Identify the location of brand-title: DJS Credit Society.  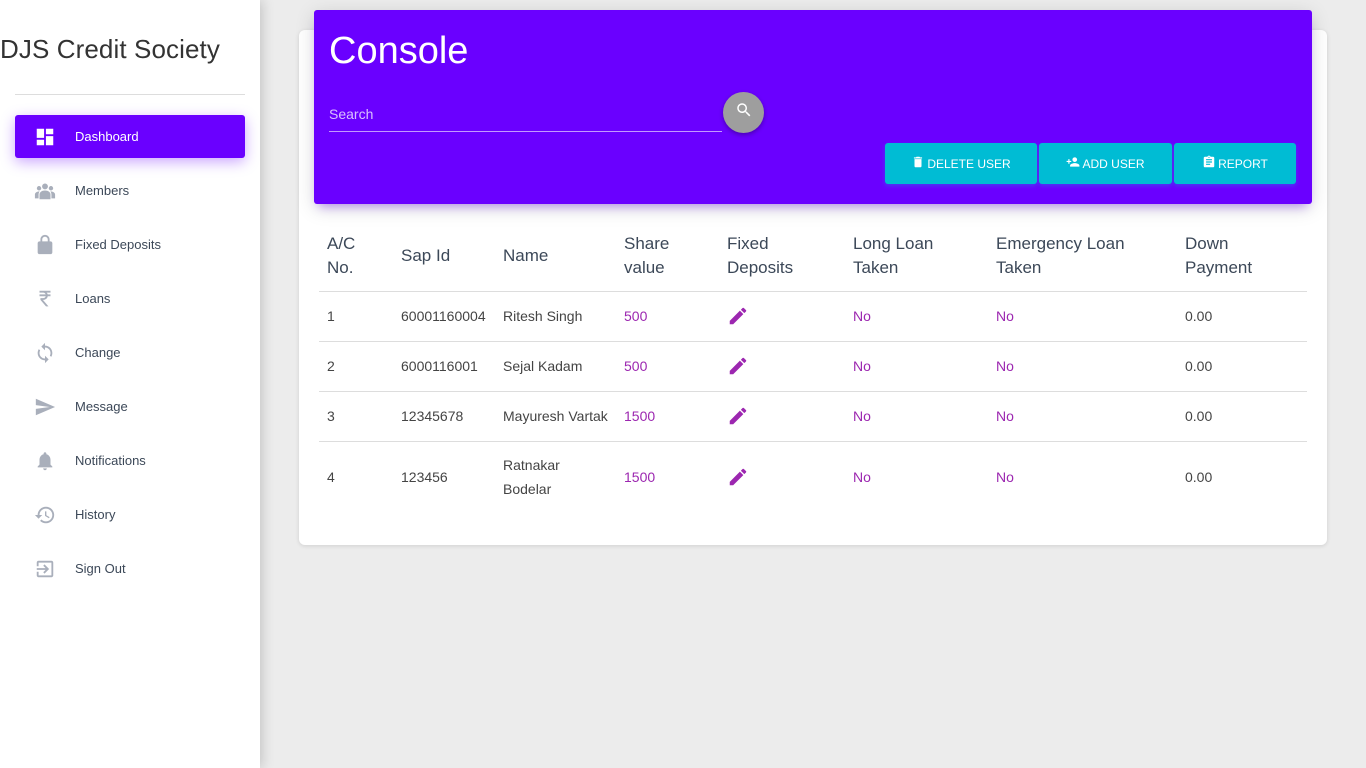
(110, 49).